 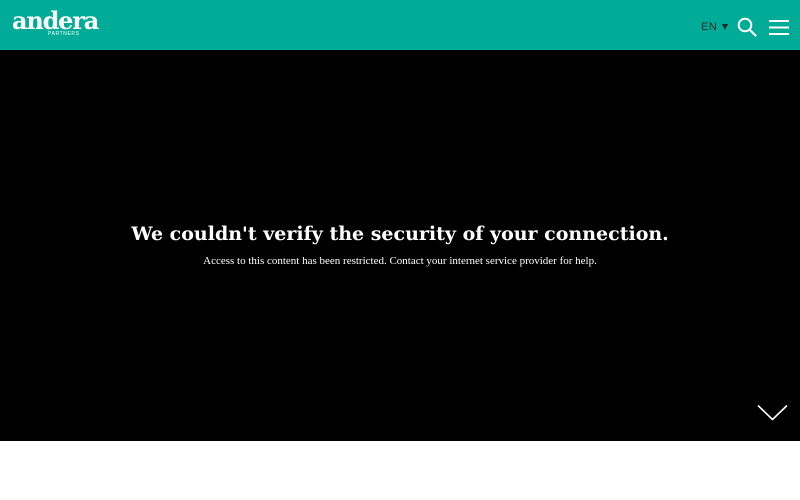 What do you see at coordinates (55, 24) in the screenshot?
I see `andera-partners-logo: andera PARTNERS` at bounding box center [55, 24].